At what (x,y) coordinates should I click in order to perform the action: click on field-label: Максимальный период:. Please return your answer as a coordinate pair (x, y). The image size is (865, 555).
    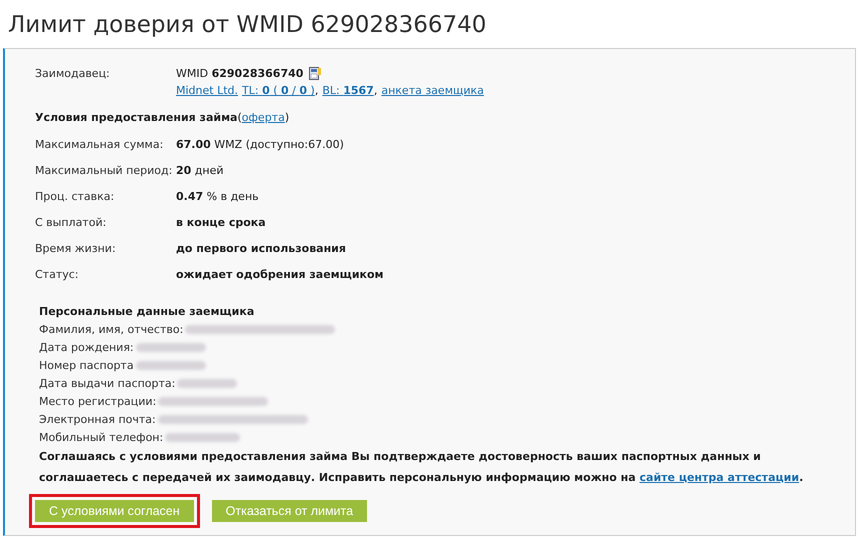
    Looking at the image, I should click on (104, 170).